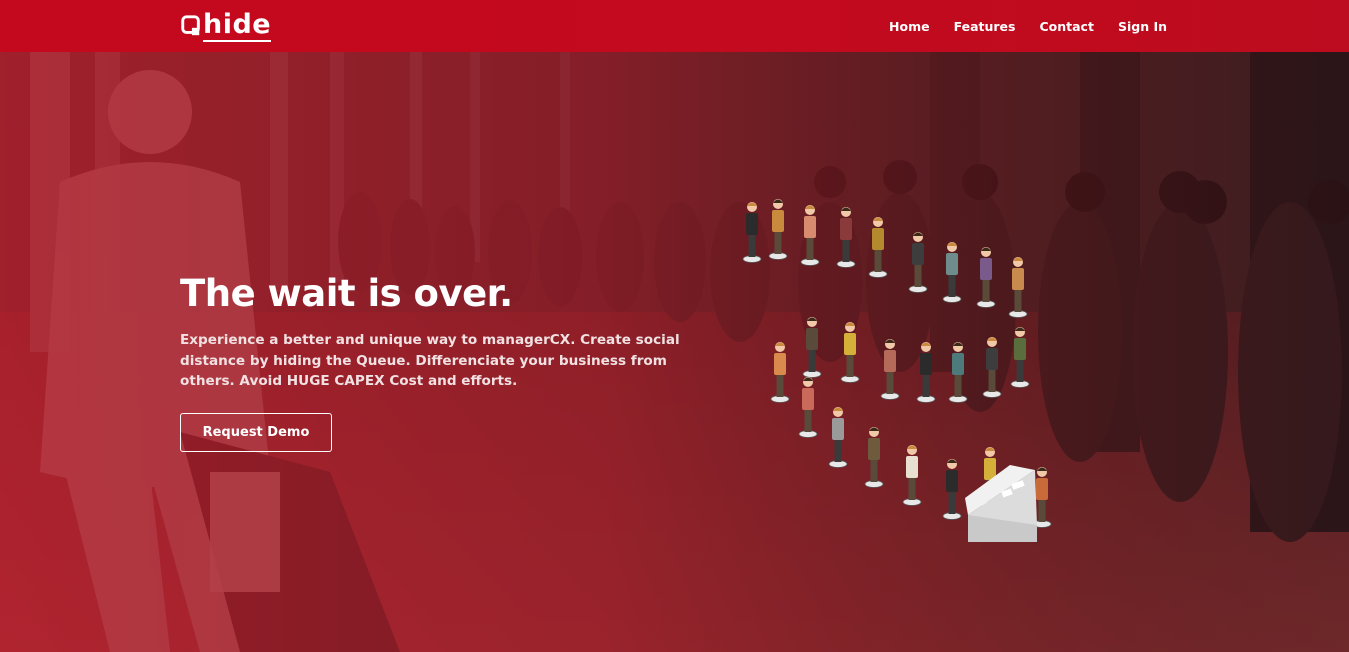 The height and width of the screenshot is (652, 1349). Describe the element at coordinates (674, 26) in the screenshot. I see `top-navbar: hide Home Features Contact Sign In` at that location.